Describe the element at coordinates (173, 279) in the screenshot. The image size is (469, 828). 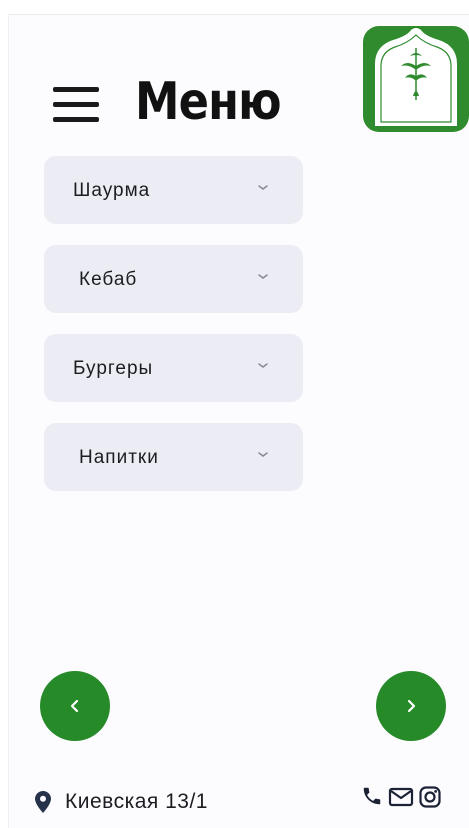
I see `menu-item-kebab: Кебаб` at that location.